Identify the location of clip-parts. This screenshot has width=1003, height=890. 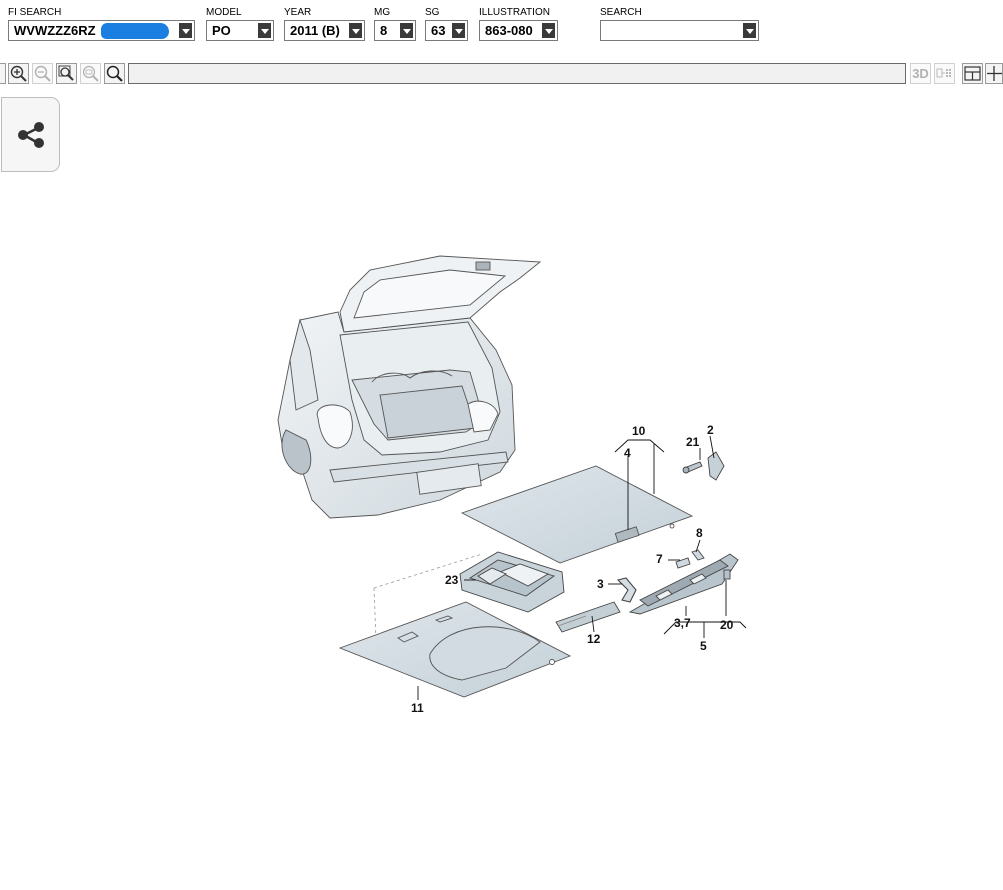
(690, 559).